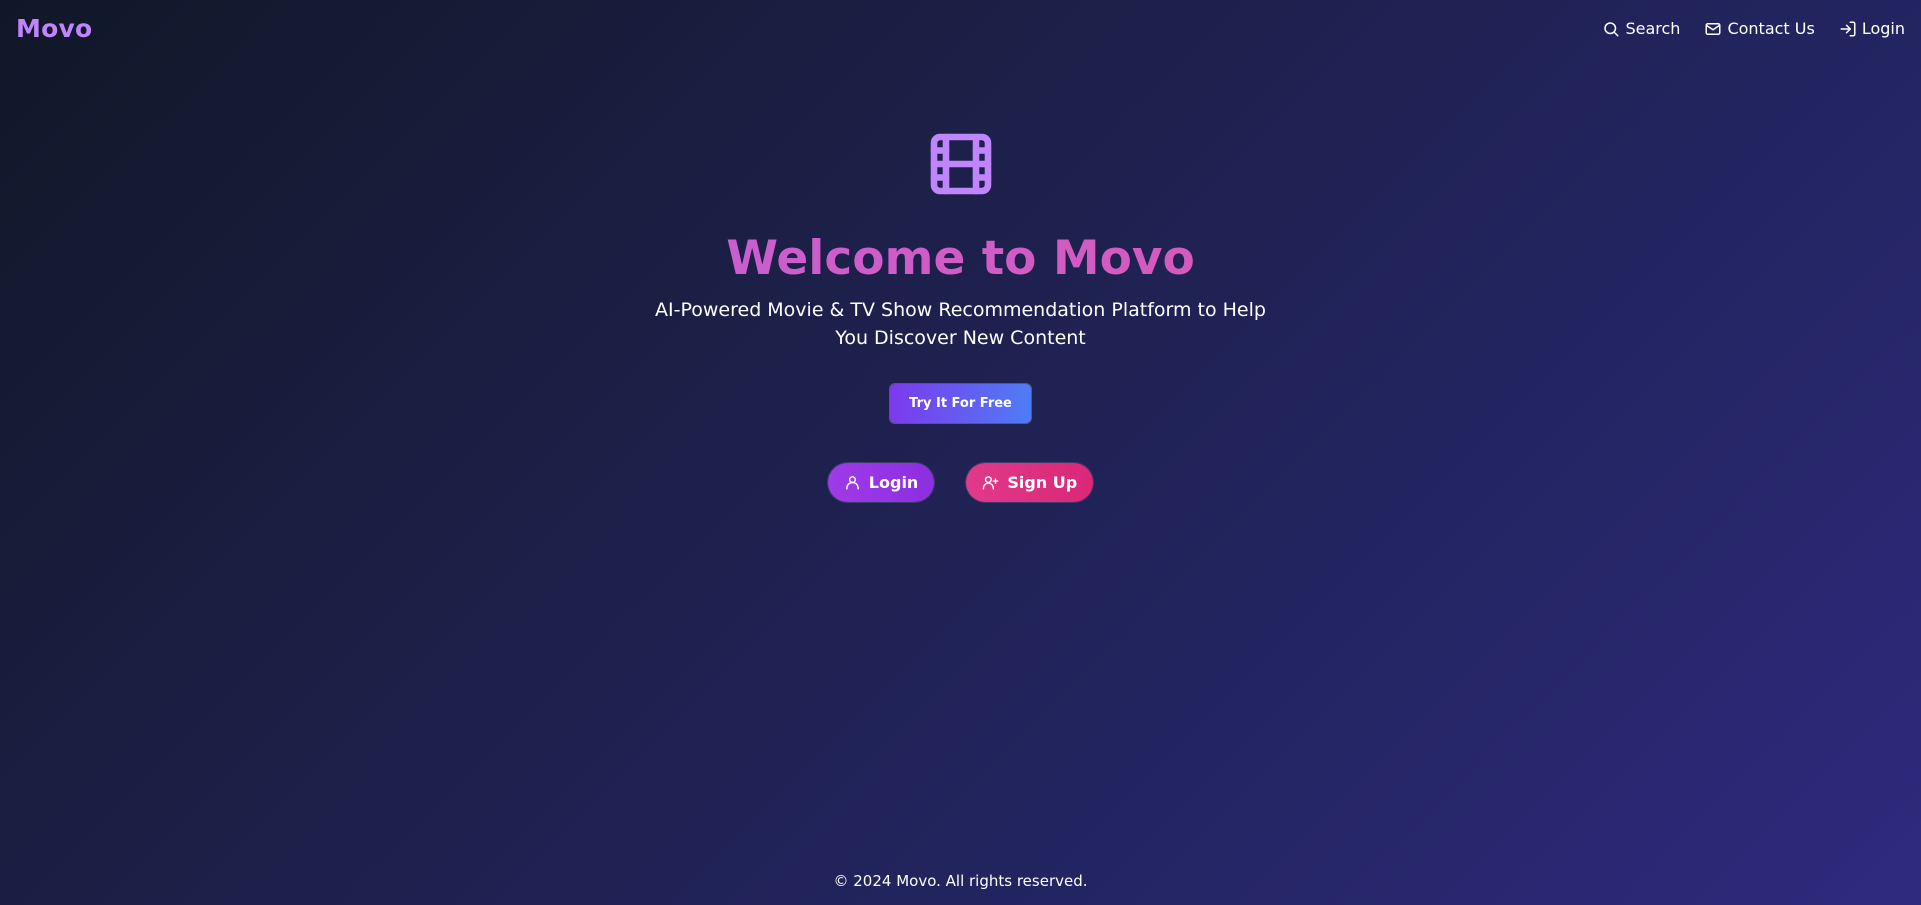  I want to click on nav-contact-link: Contact Us, so click(1759, 28).